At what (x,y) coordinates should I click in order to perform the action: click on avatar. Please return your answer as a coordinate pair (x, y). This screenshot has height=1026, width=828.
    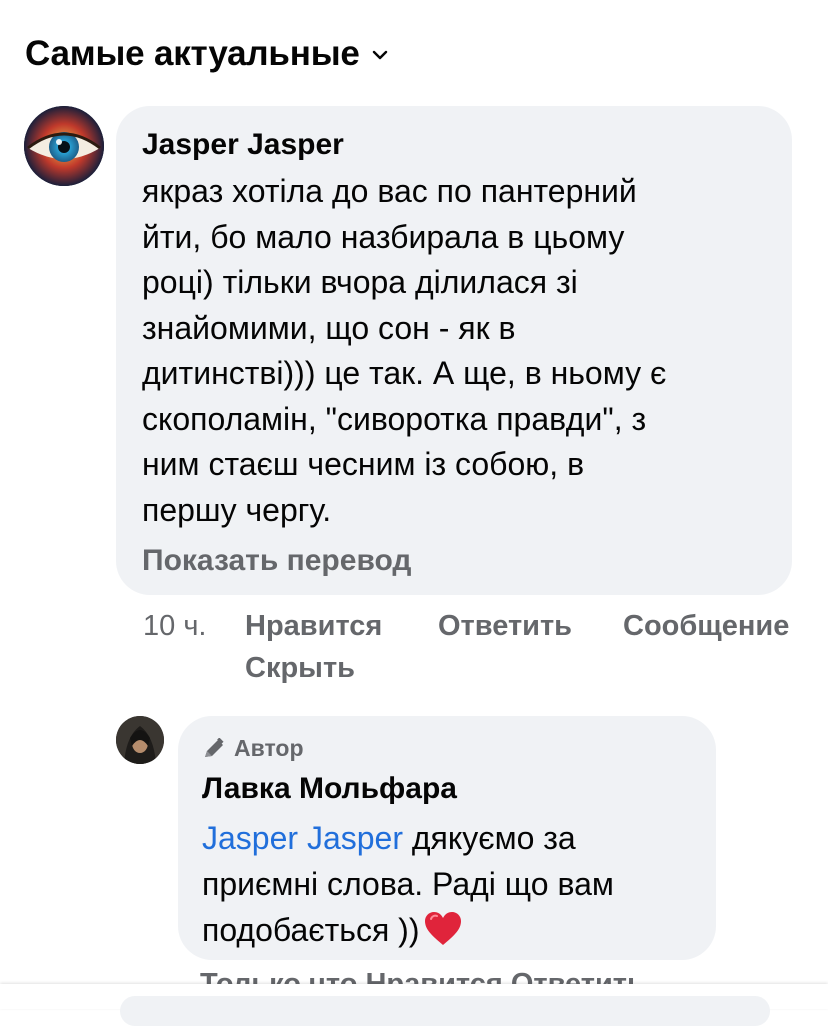
    Looking at the image, I should click on (64, 146).